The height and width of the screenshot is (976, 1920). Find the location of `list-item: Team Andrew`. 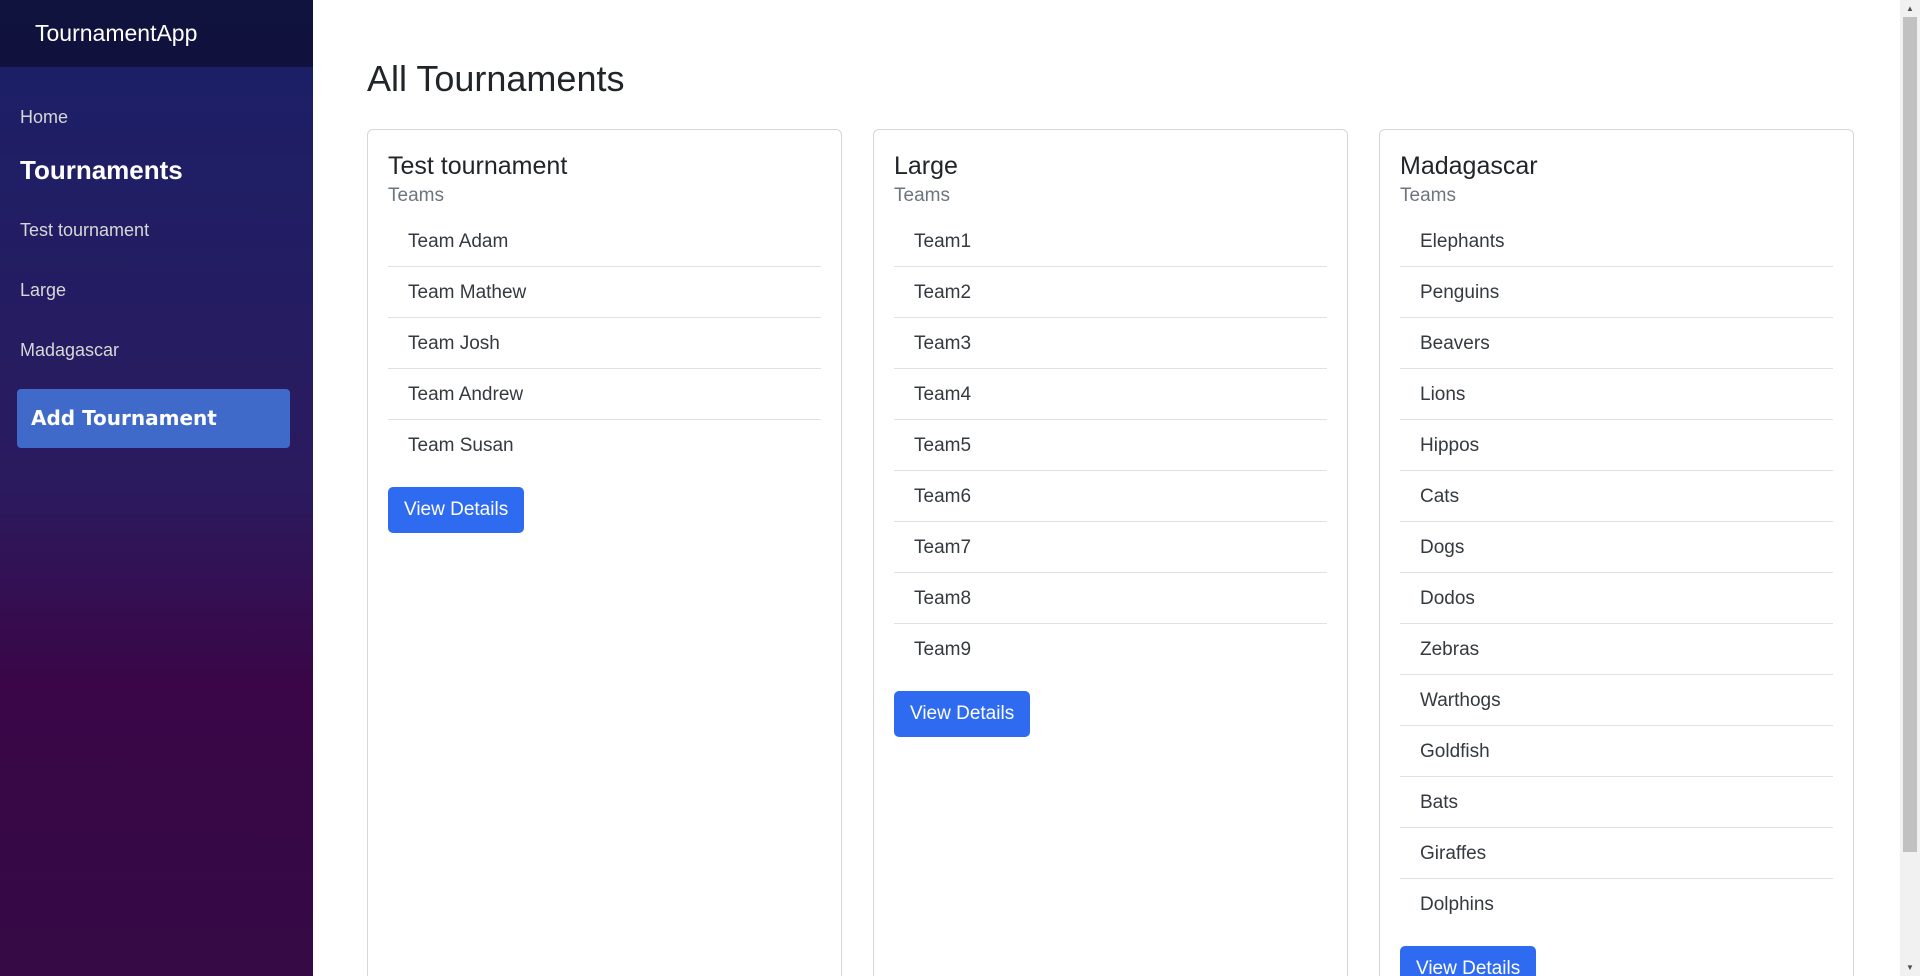

list-item: Team Andrew is located at coordinates (604, 394).